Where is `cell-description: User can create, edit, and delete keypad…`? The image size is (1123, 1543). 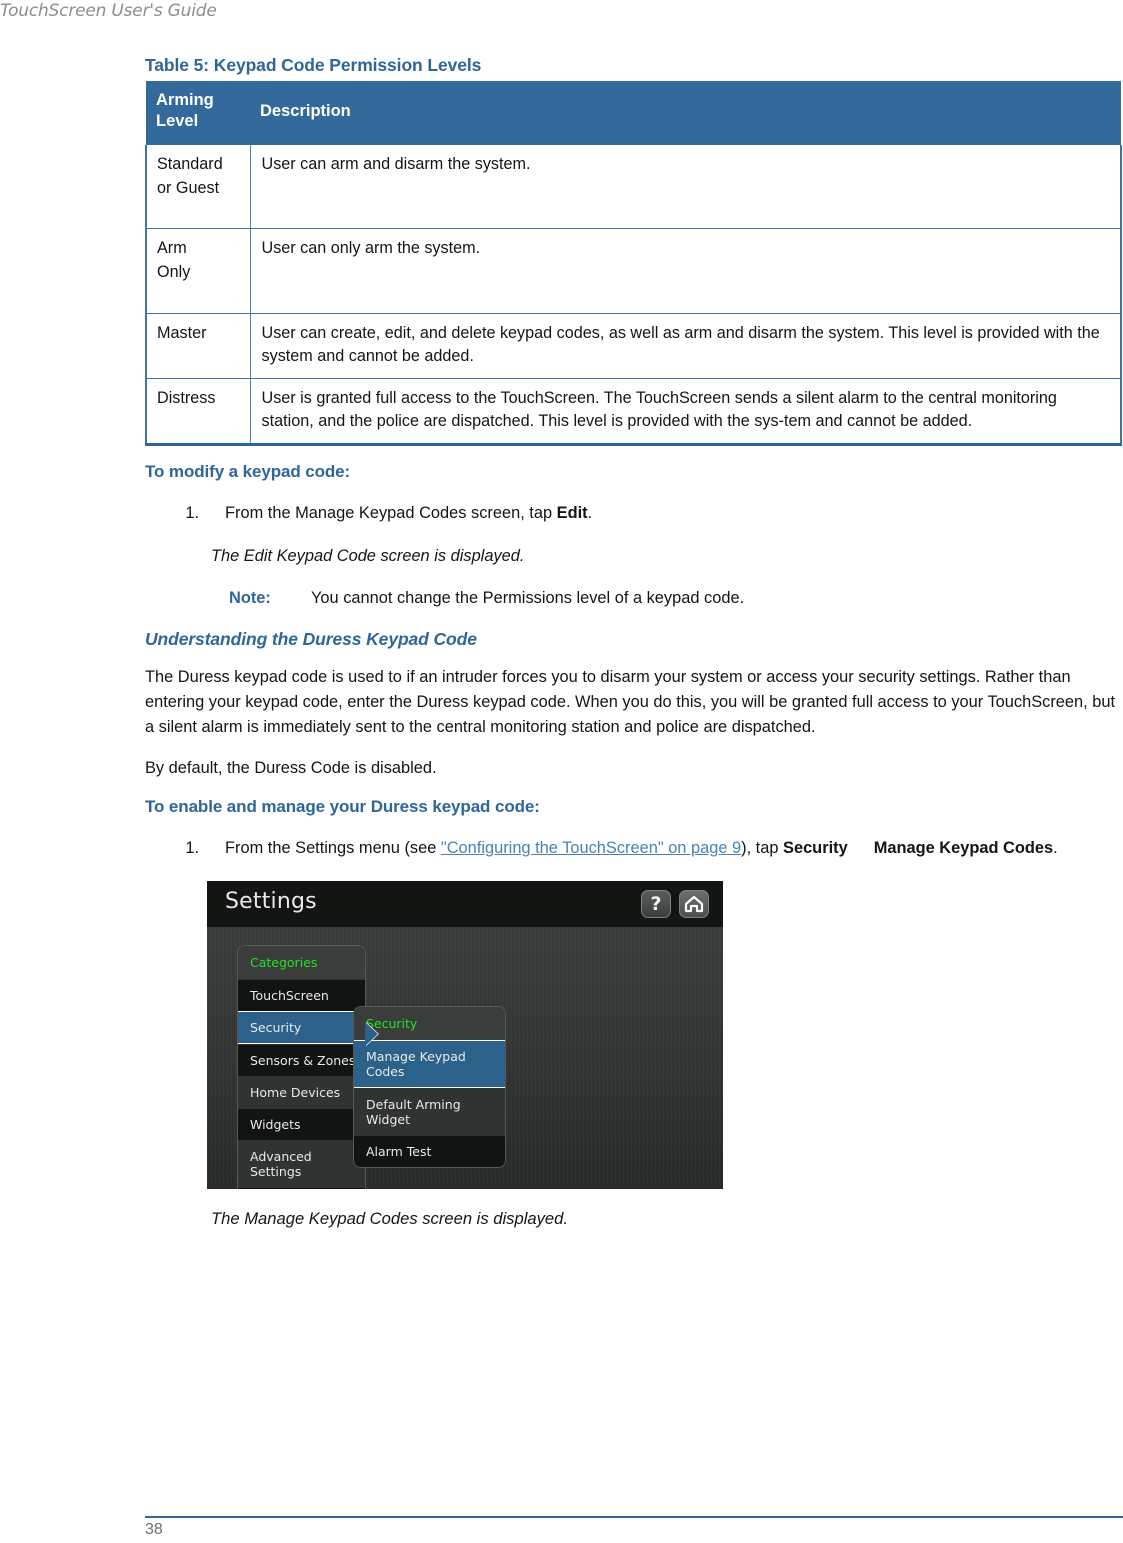
cell-description: User can create, edit, and delete keypad… is located at coordinates (685, 346).